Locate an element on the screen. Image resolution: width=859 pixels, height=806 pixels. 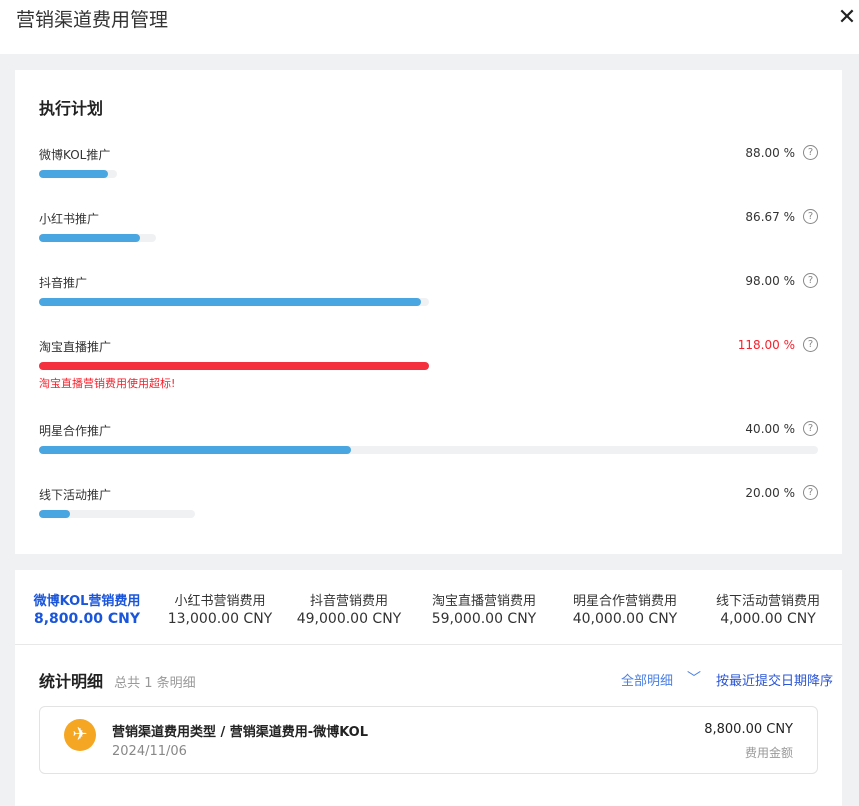
chevron-down-icon: ﹀ is located at coordinates (694, 678).